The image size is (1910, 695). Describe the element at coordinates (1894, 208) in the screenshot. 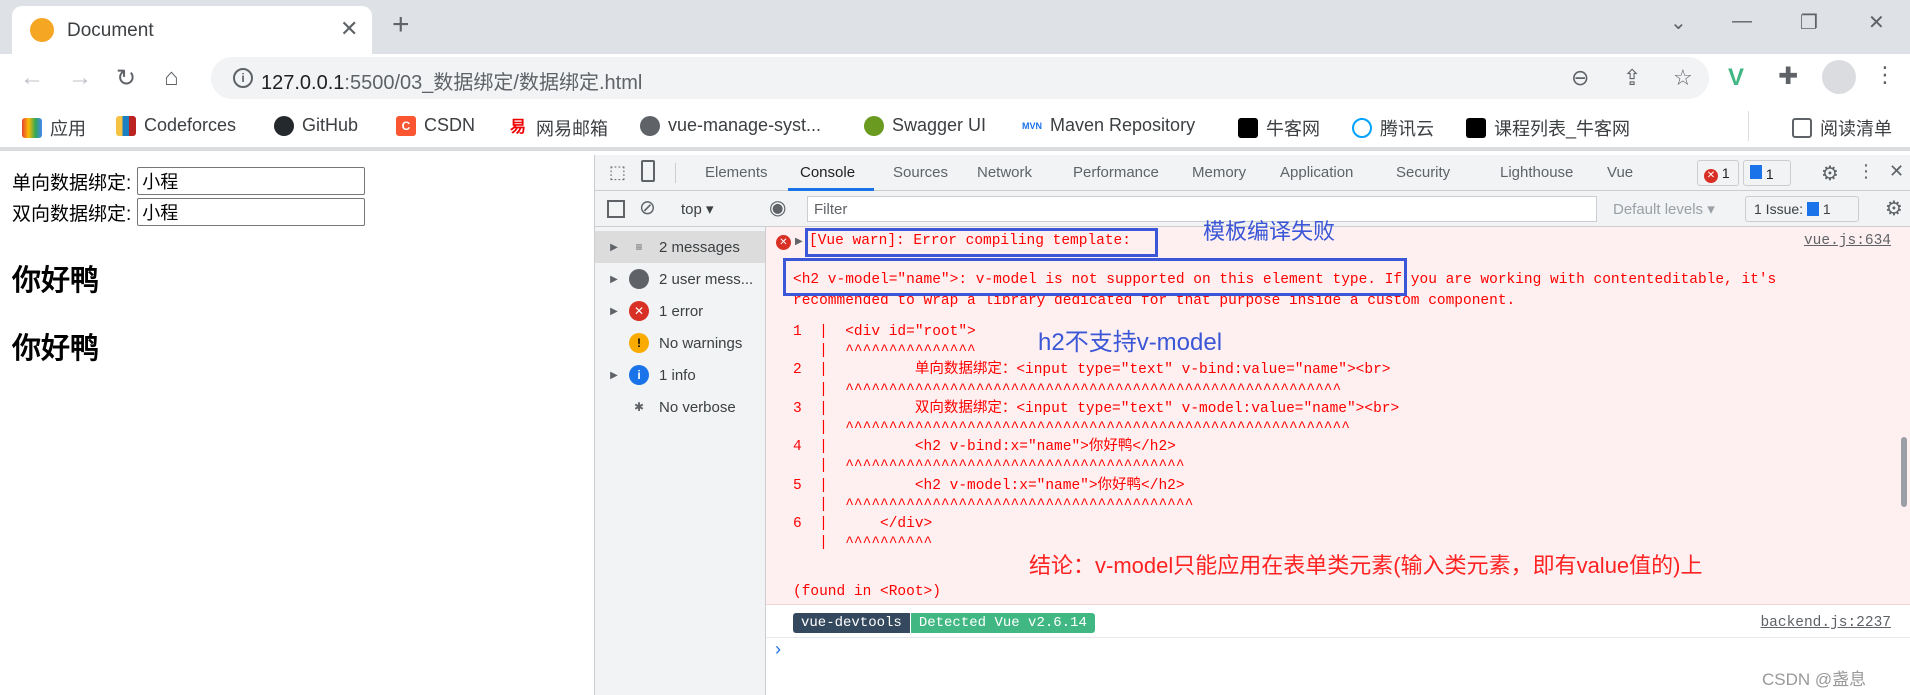

I see `console-settings-icon: ⚙` at that location.